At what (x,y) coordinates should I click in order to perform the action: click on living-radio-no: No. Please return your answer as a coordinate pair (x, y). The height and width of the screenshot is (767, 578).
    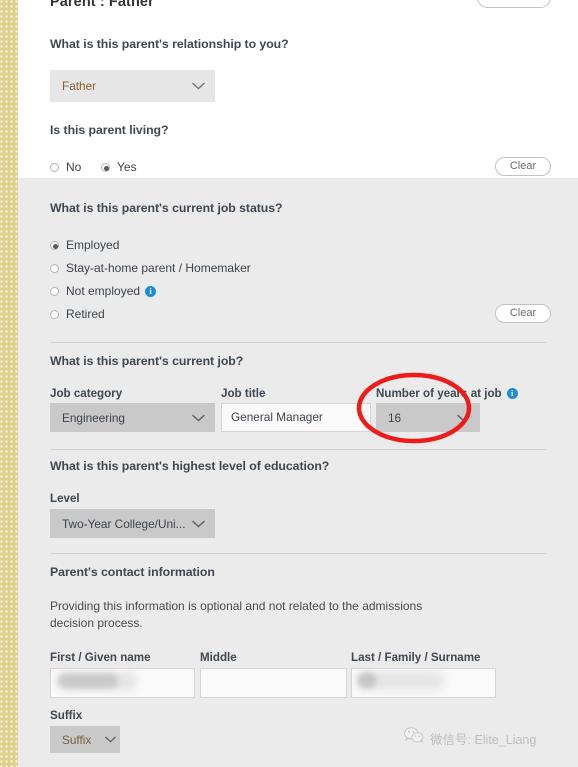
    Looking at the image, I should click on (65, 167).